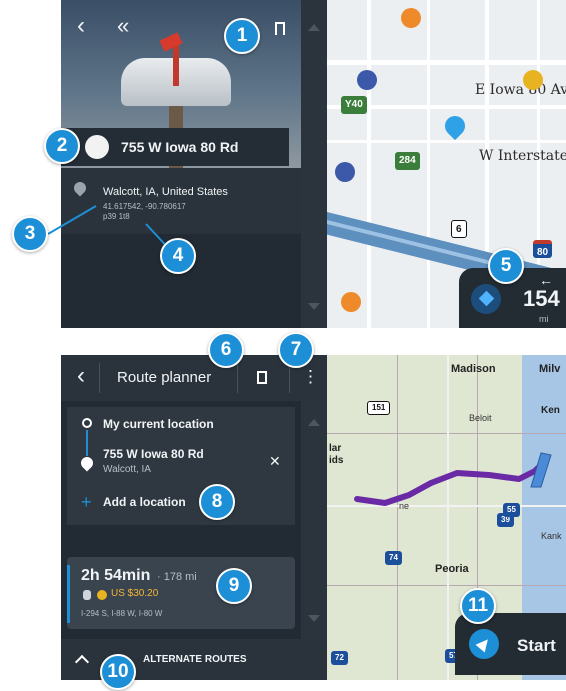  I want to click on callout-badge: 4, so click(178, 256).